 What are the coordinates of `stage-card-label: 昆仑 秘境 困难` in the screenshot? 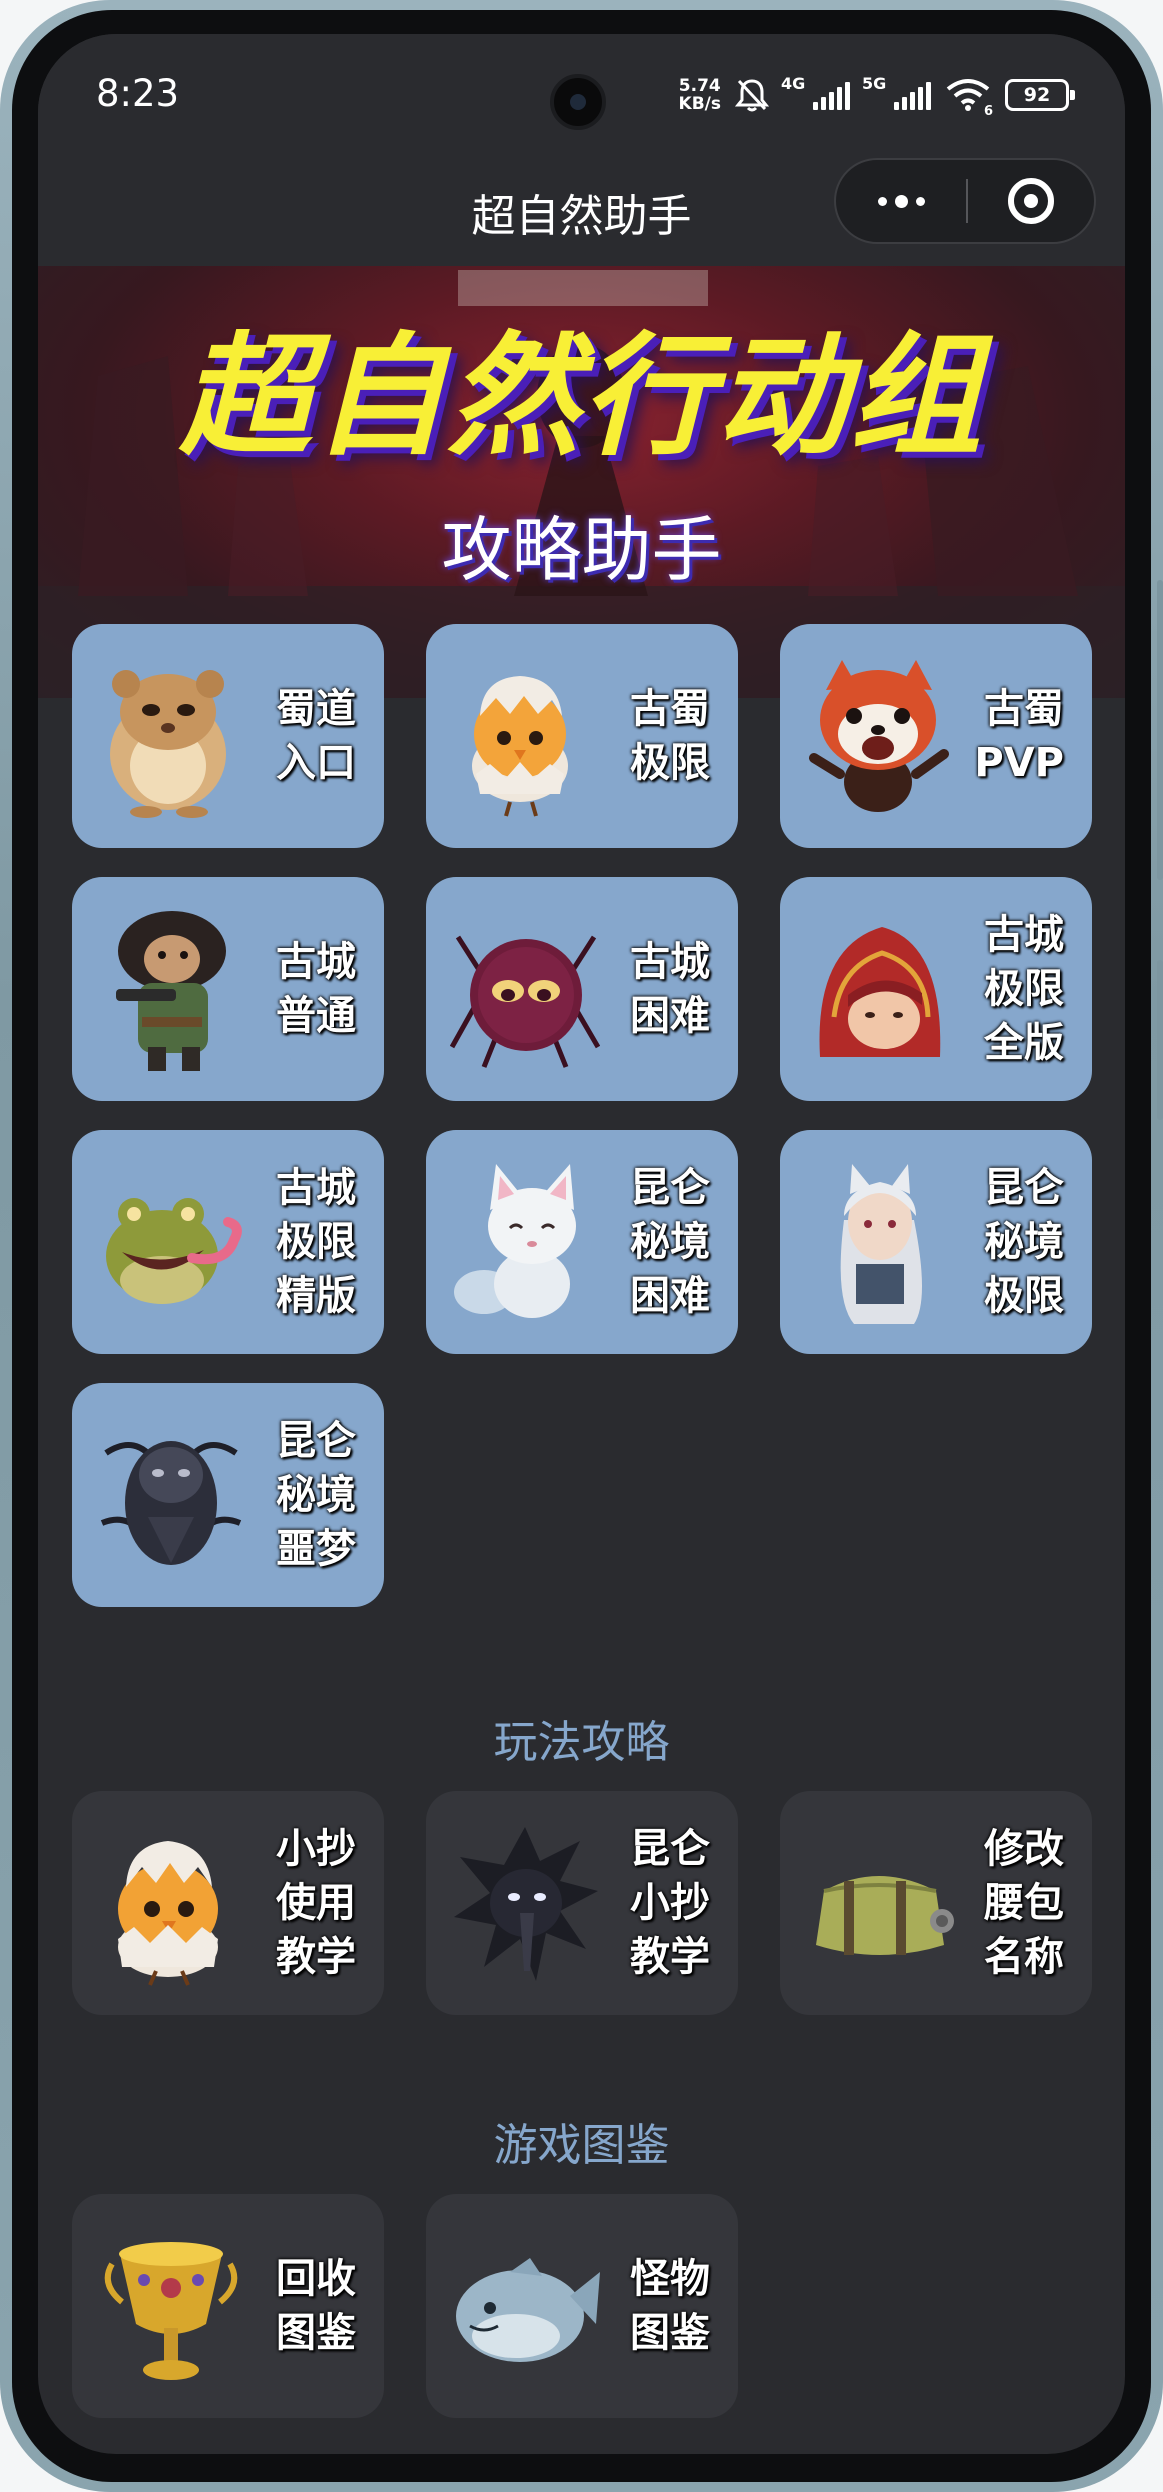 It's located at (670, 1242).